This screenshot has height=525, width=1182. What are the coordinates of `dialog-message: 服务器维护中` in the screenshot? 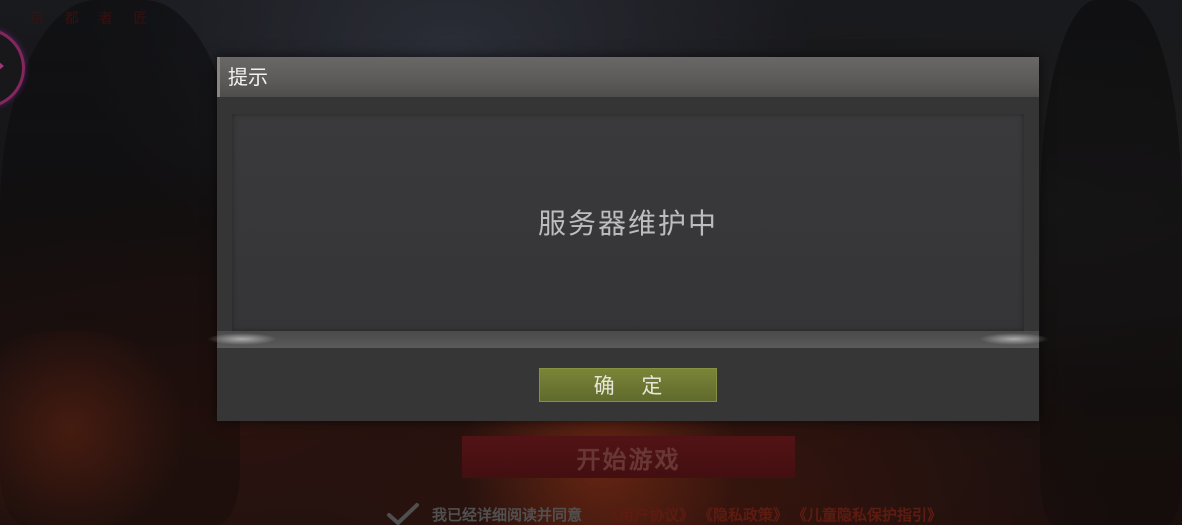 It's located at (627, 223).